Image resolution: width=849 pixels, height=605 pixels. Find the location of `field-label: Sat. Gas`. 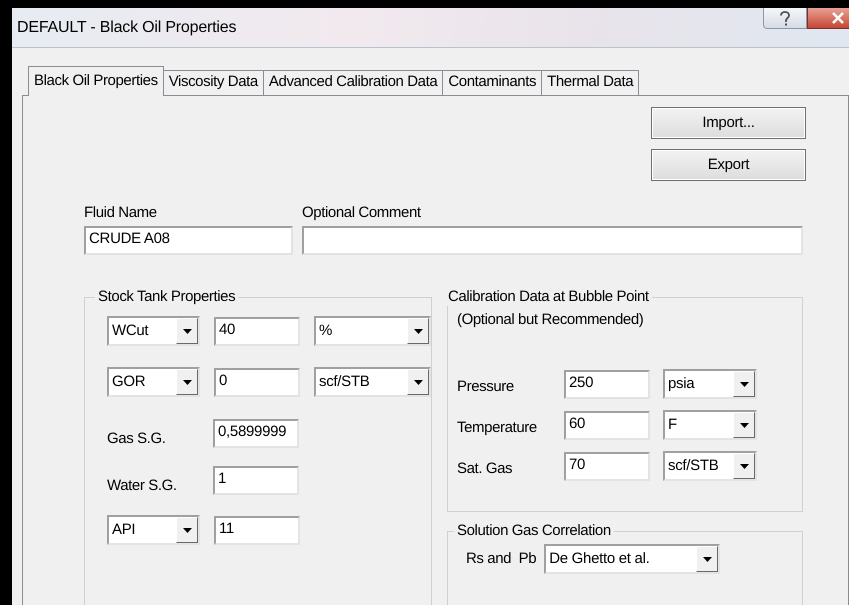

field-label: Sat. Gas is located at coordinates (485, 468).